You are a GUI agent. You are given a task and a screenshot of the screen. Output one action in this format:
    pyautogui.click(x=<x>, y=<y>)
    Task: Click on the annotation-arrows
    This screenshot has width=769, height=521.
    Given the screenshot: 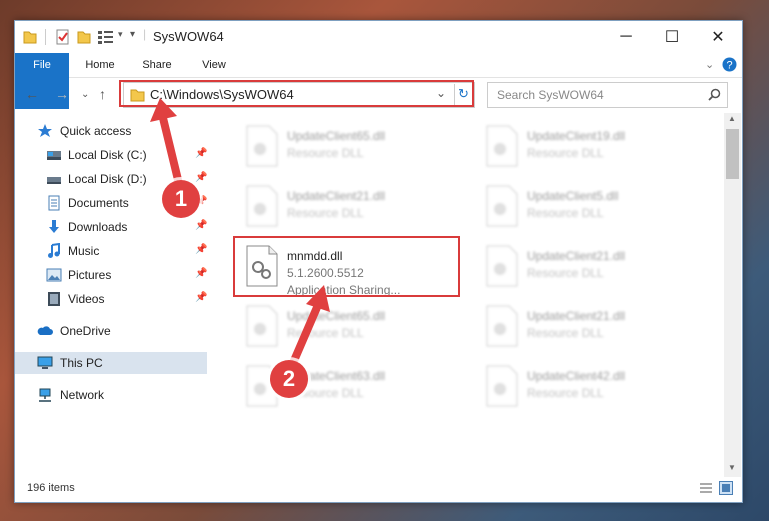 What is the action you would take?
    pyautogui.click(x=240, y=236)
    